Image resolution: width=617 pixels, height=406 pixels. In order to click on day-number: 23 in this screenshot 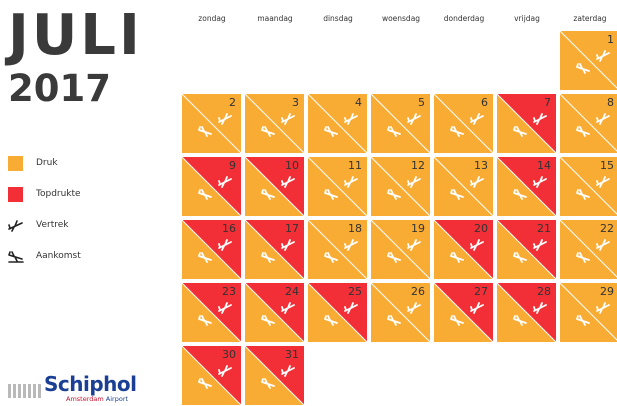, I will do `click(229, 291)`.